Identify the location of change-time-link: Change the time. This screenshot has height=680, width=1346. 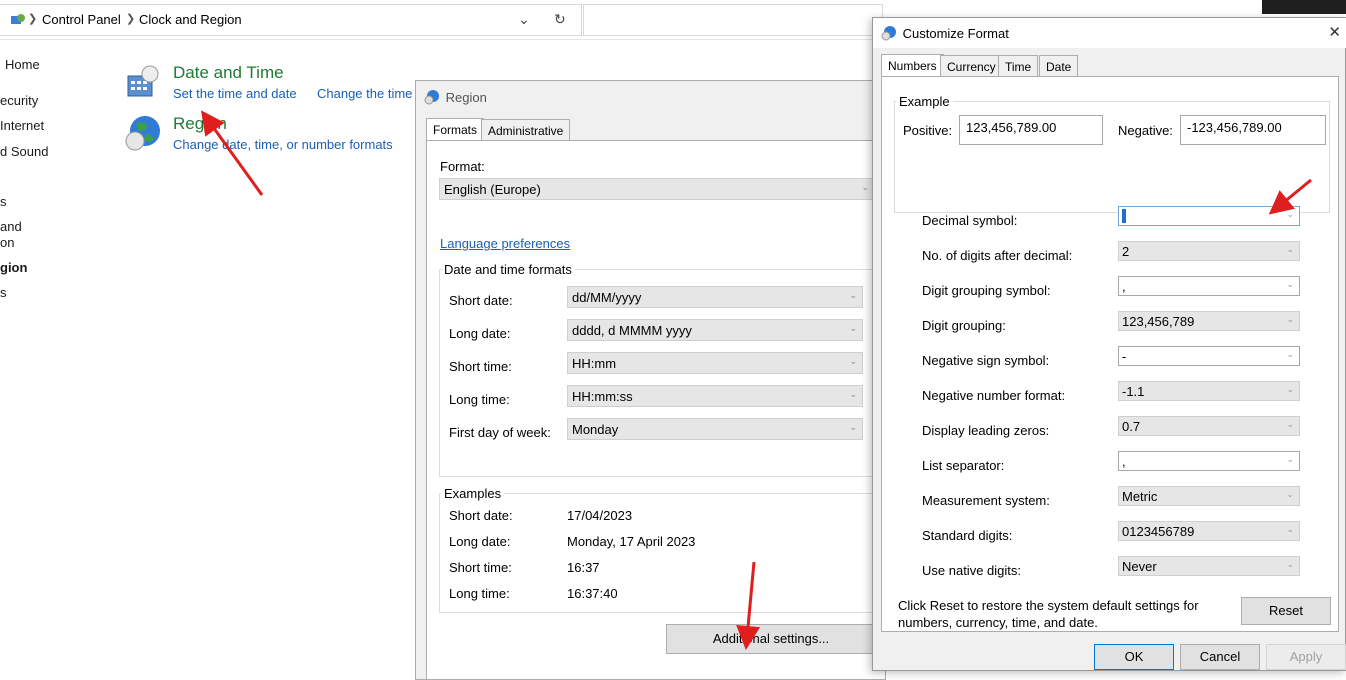
(364, 93).